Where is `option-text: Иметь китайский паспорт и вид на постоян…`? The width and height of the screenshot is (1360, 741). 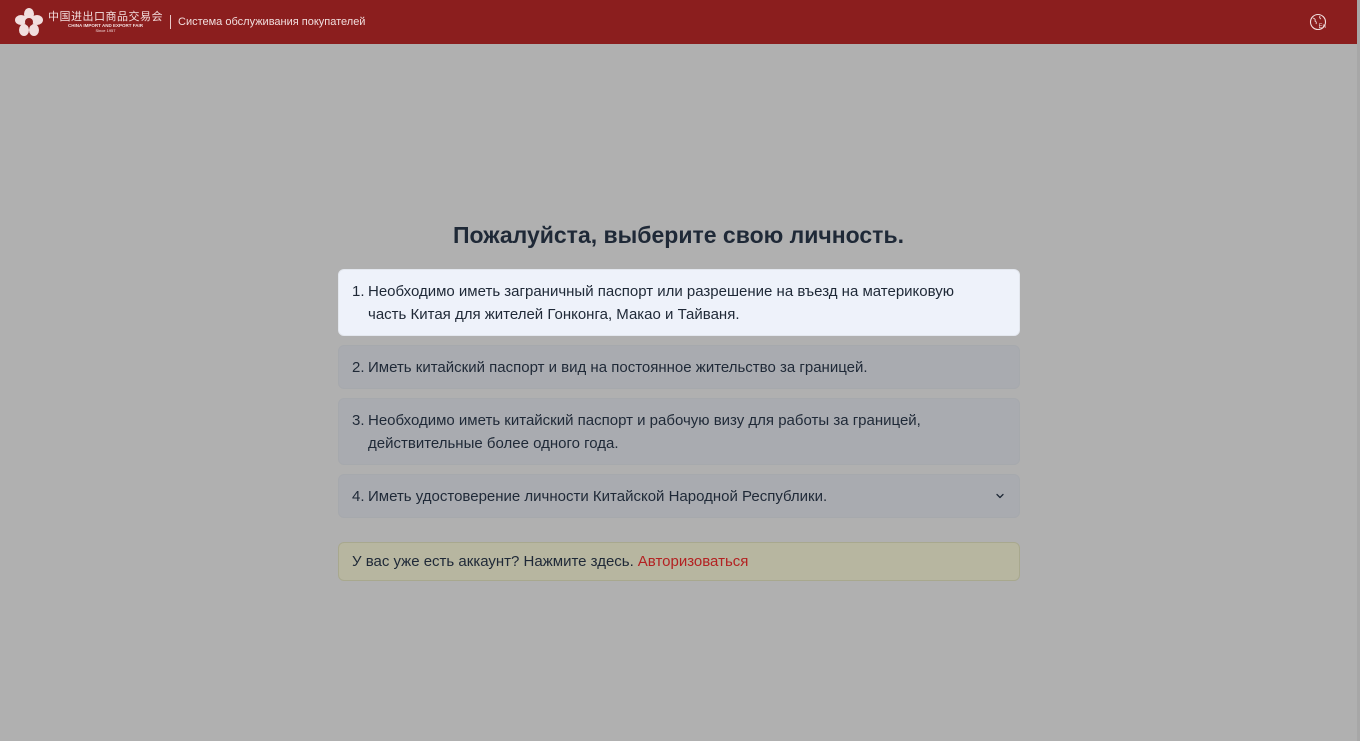 option-text: Иметь китайский паспорт и вид на постоян… is located at coordinates (618, 367).